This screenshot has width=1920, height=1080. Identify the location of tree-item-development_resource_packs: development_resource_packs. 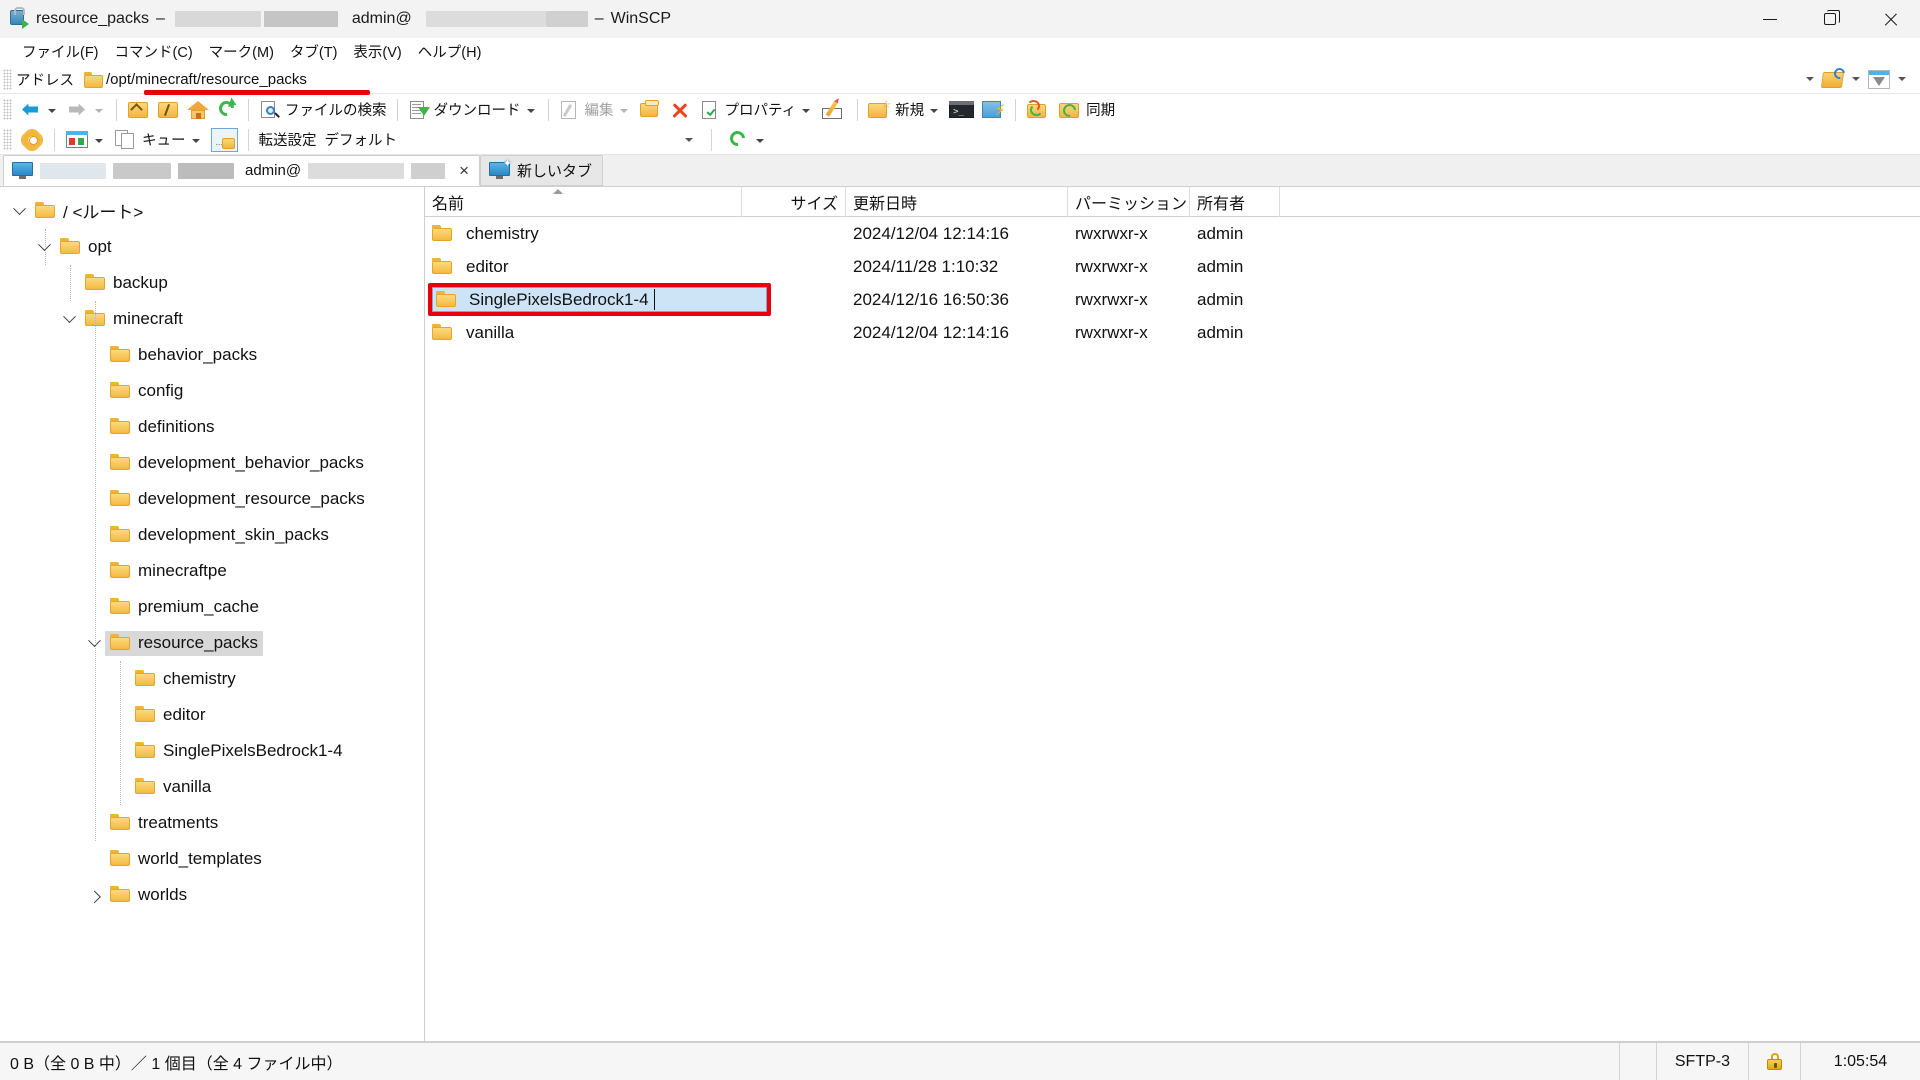
(212, 499).